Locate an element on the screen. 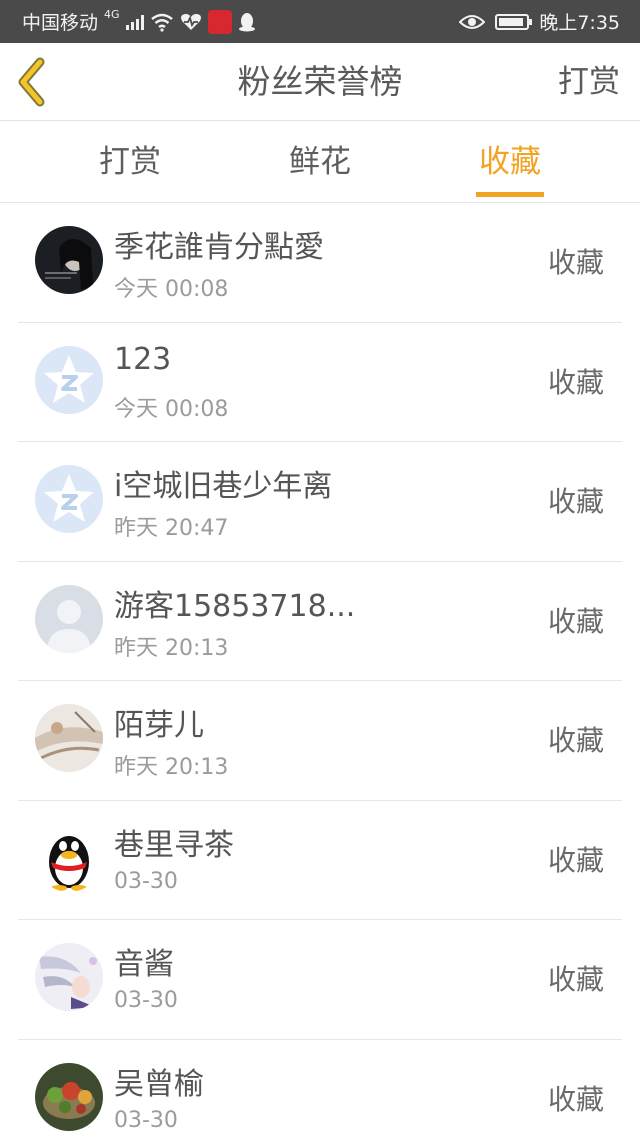 The image size is (640, 1138). default-person-icon is located at coordinates (69, 618).